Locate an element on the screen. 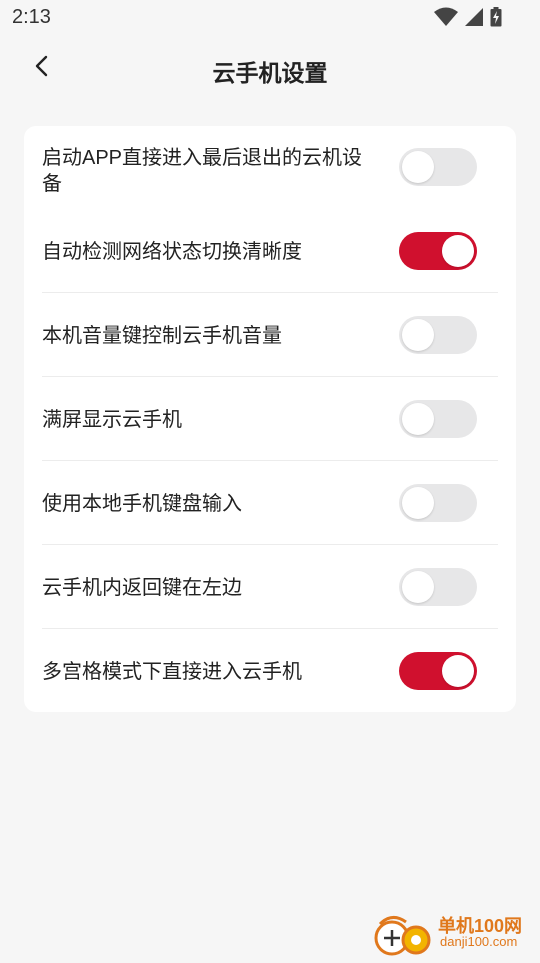 This screenshot has width=540, height=963. setting-label: 使用本地手机键盘输入 is located at coordinates (142, 504).